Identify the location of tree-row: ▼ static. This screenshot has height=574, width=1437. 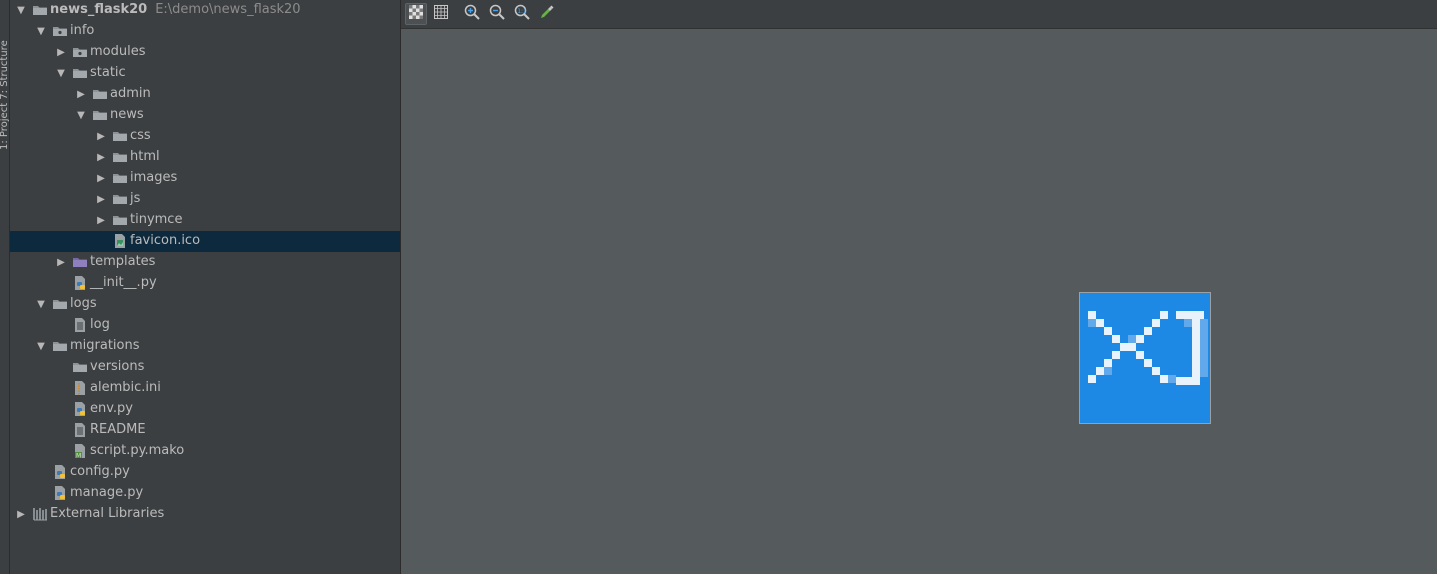
(205, 73).